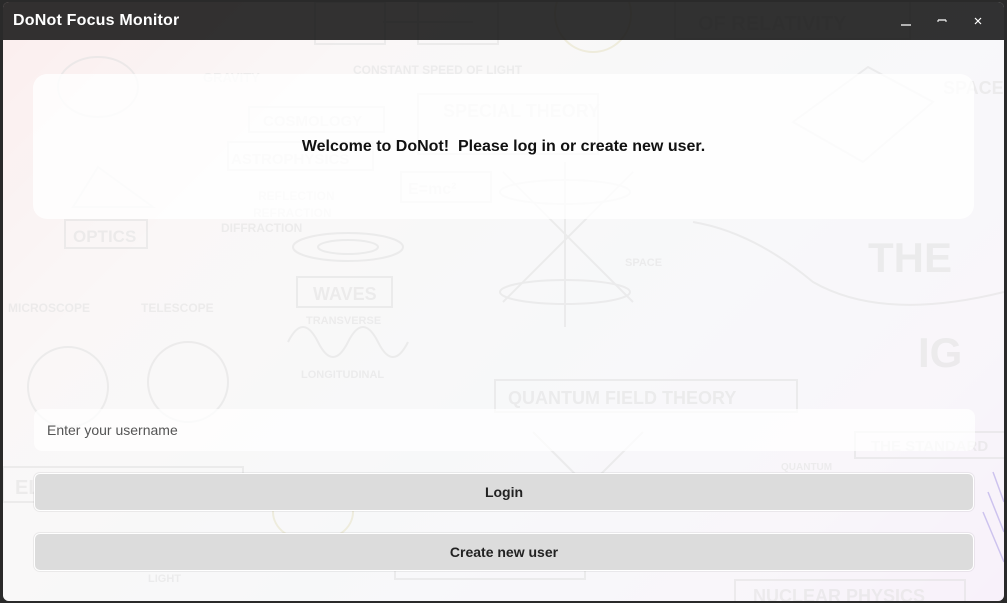  I want to click on maximize-button, so click(942, 21).